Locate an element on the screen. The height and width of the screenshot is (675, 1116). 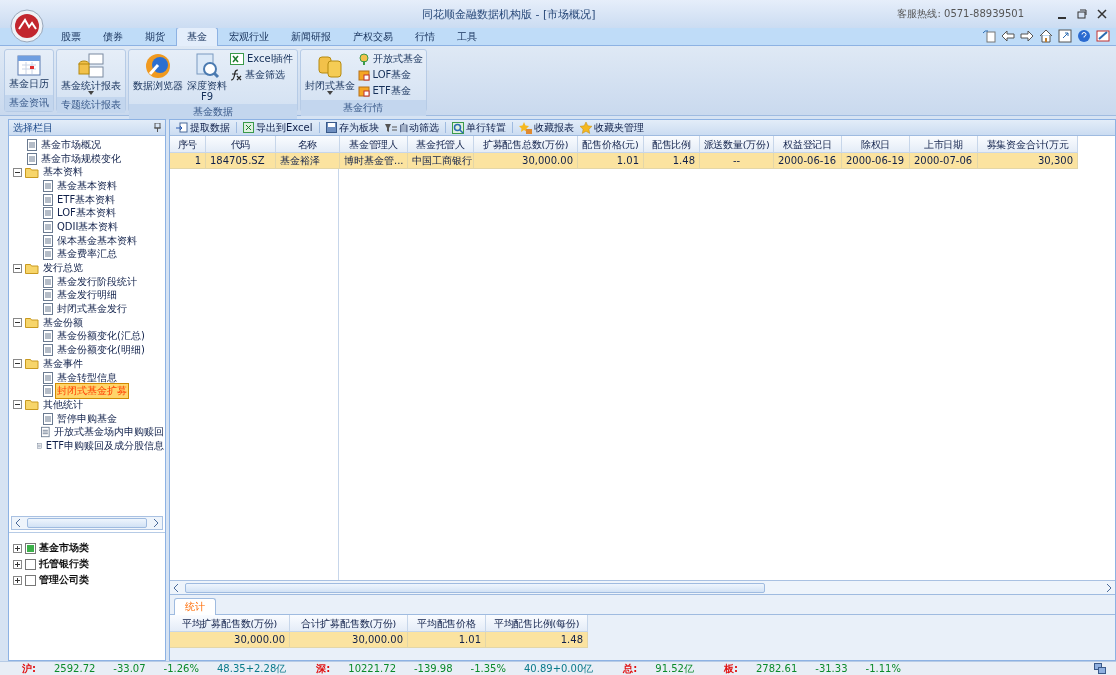
column-header: 平均配售价格 is located at coordinates (447, 623).